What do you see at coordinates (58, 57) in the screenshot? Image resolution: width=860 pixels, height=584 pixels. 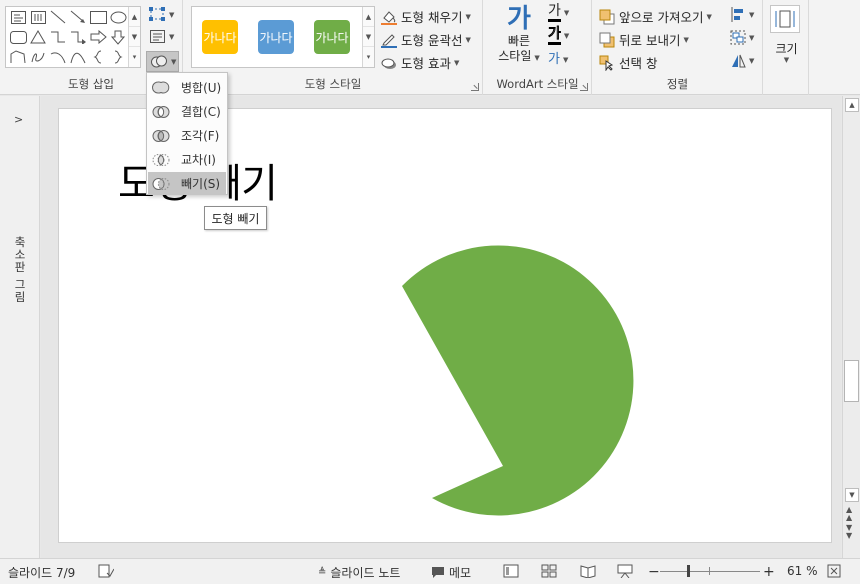 I see `arc-shape` at bounding box center [58, 57].